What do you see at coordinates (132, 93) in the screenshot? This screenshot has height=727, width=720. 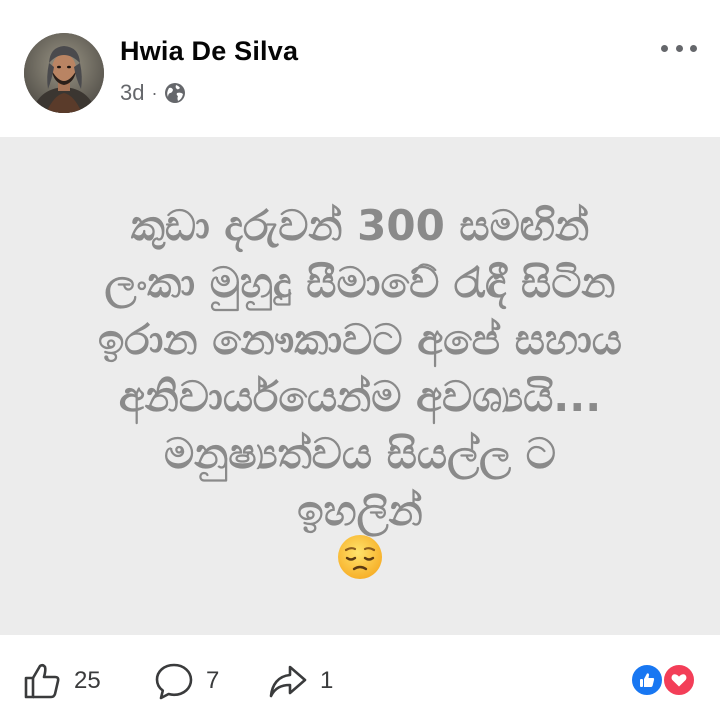 I see `post-timestamp: 3d` at bounding box center [132, 93].